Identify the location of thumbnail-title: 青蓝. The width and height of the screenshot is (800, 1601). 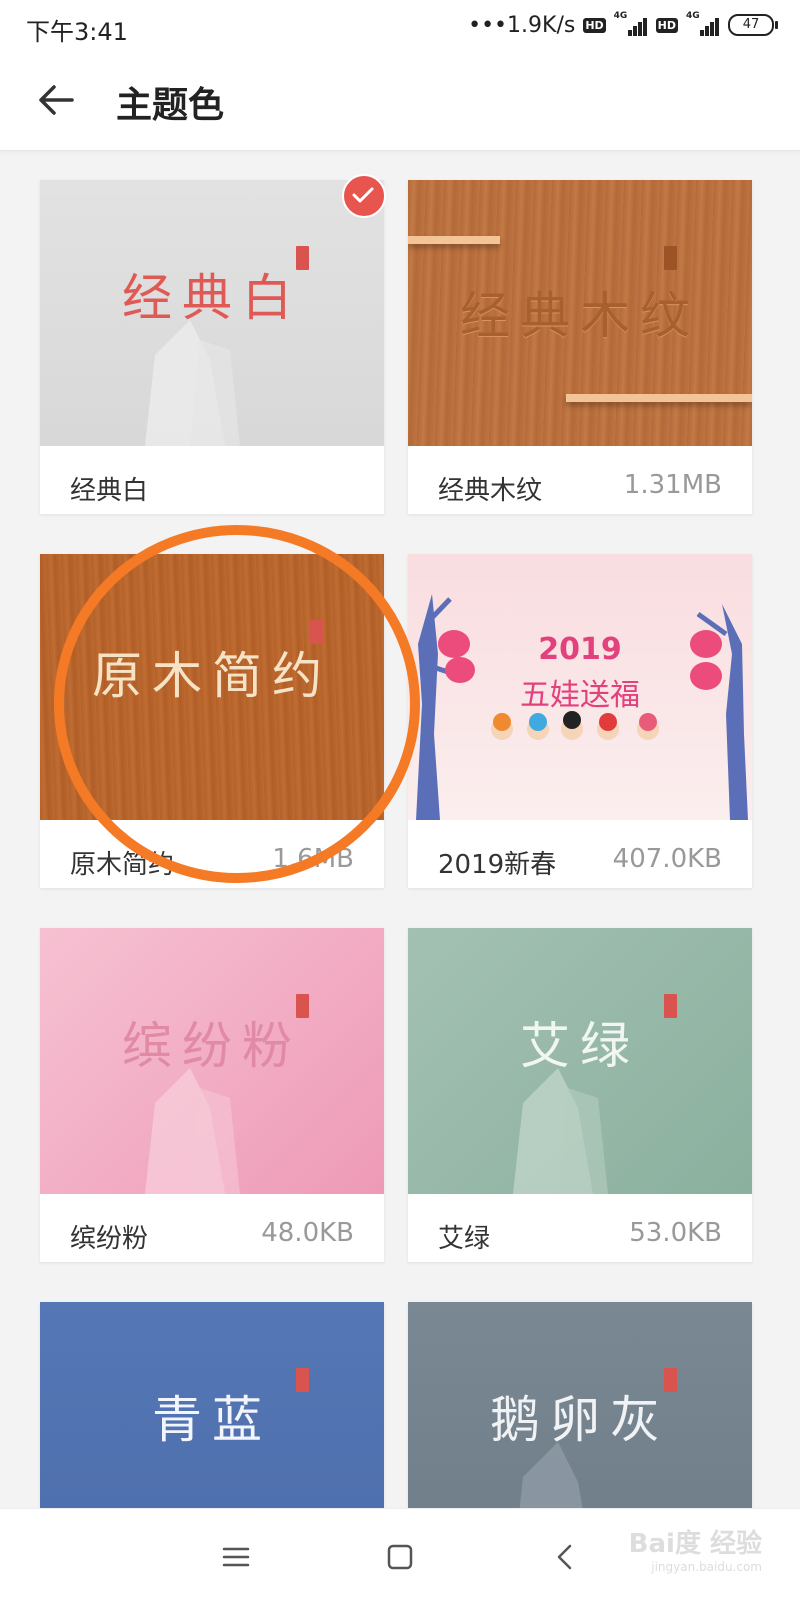
(212, 1420).